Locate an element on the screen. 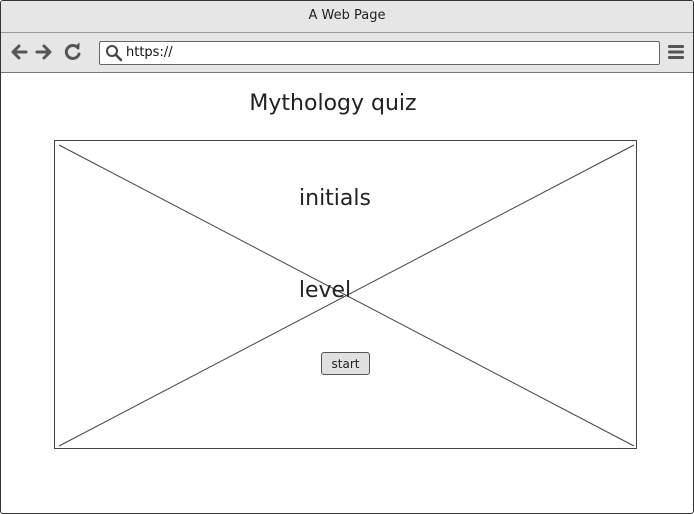  address-bar: https:// is located at coordinates (379, 53).